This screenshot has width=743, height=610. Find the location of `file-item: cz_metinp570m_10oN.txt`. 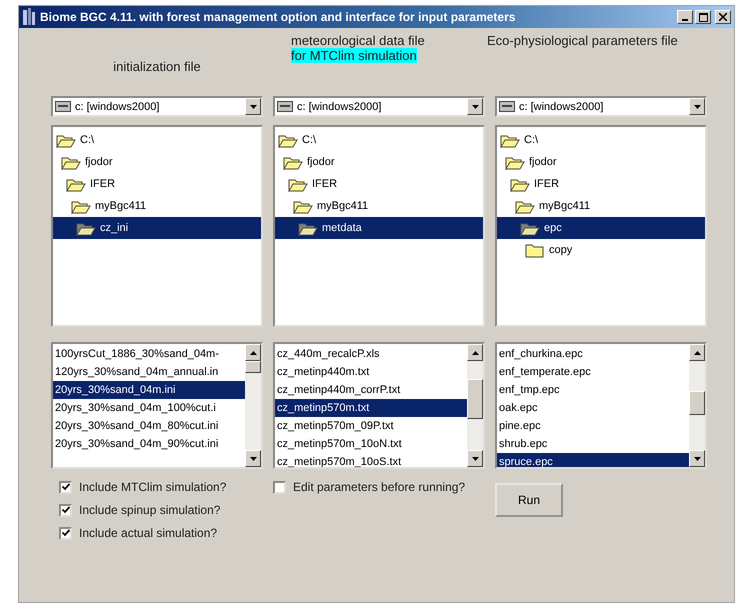

file-item: cz_metinp570m_10oN.txt is located at coordinates (371, 444).